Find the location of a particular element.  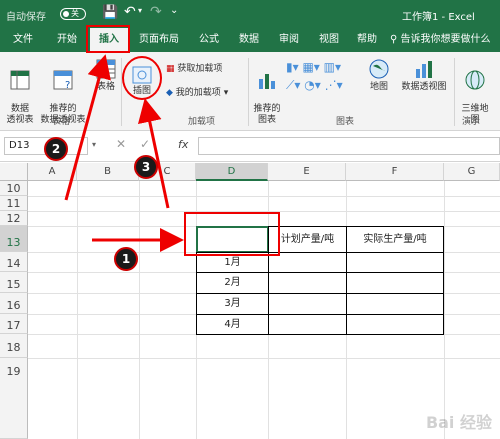

watermark: Bai 经验 is located at coordinates (458, 422).